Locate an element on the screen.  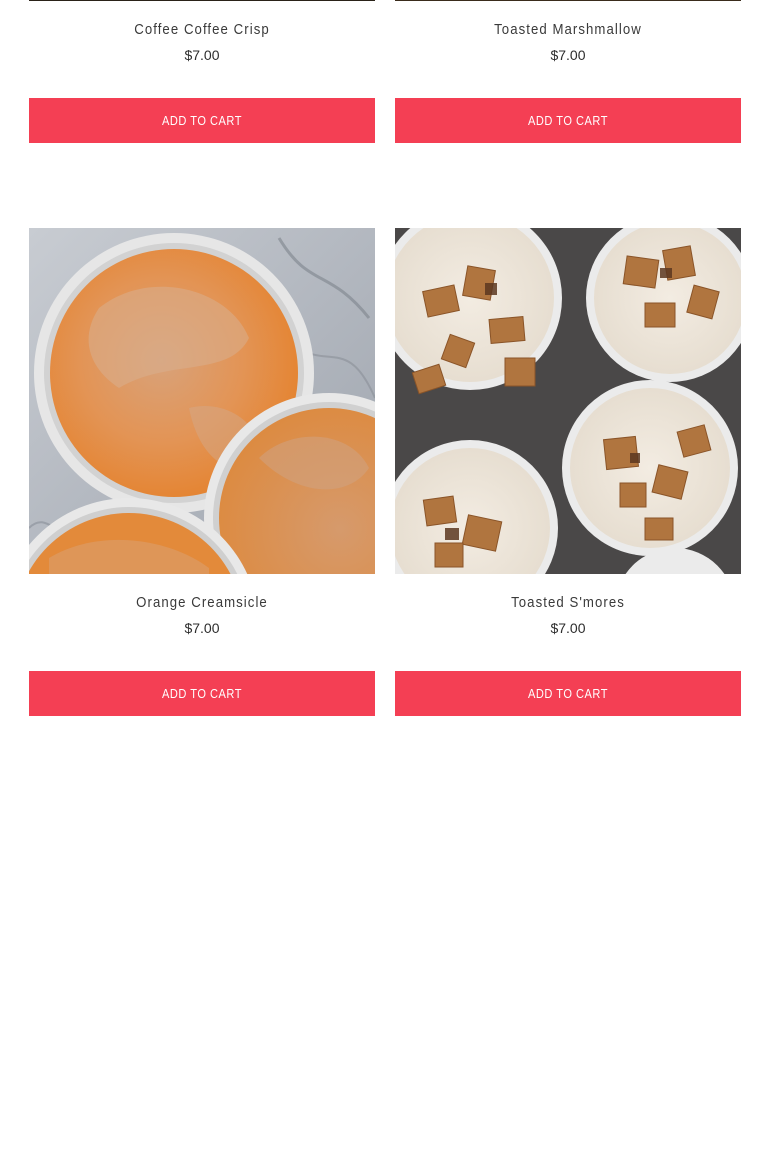
orange-creamsicle-photo is located at coordinates (202, 401).